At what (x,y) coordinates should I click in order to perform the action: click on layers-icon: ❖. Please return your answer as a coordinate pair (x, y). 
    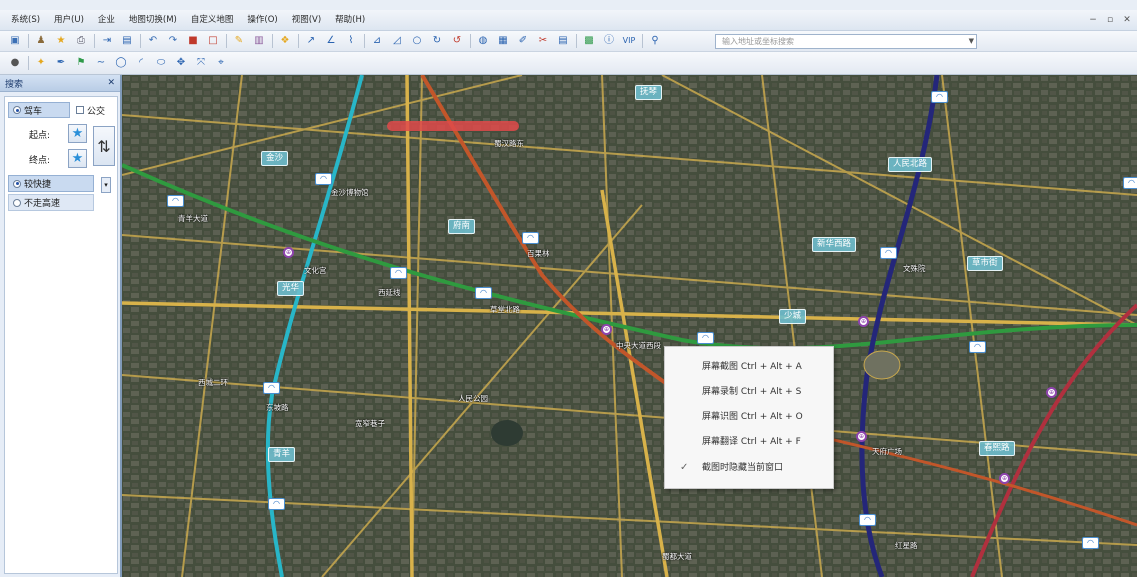
    Looking at the image, I should click on (285, 41).